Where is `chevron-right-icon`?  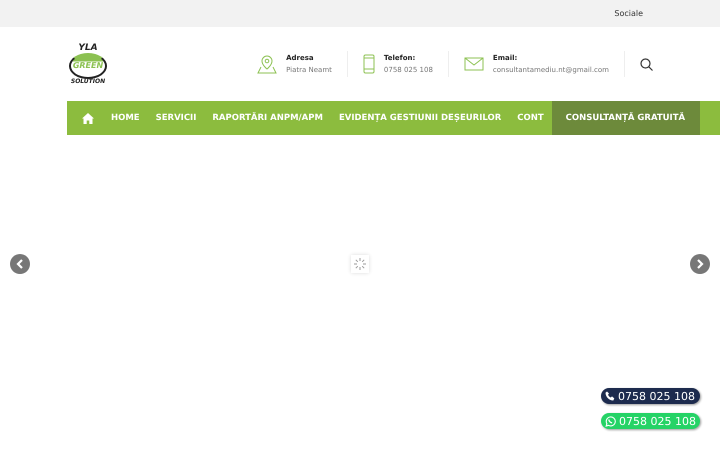
chevron-right-icon is located at coordinates (700, 264).